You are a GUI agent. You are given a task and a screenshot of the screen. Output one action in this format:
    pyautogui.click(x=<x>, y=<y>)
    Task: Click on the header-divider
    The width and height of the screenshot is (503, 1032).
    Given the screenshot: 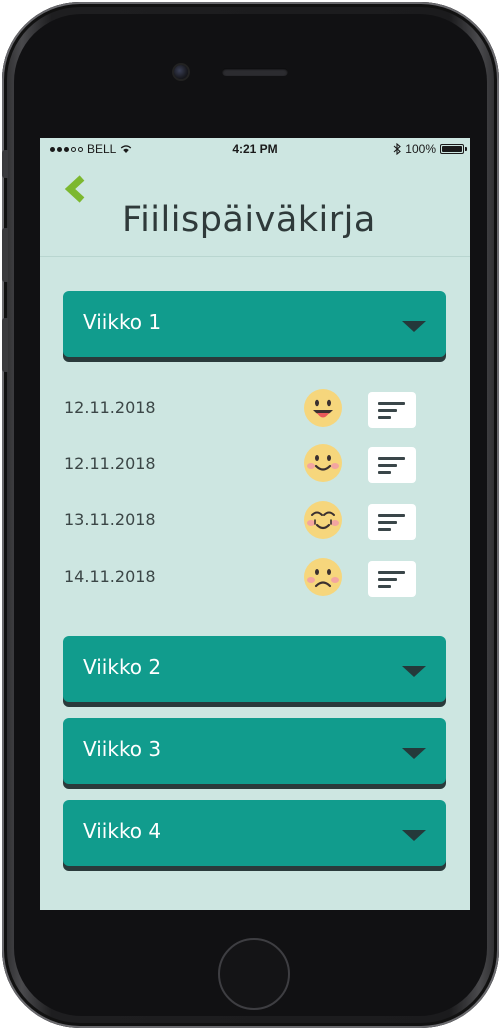 What is the action you would take?
    pyautogui.click(x=255, y=256)
    